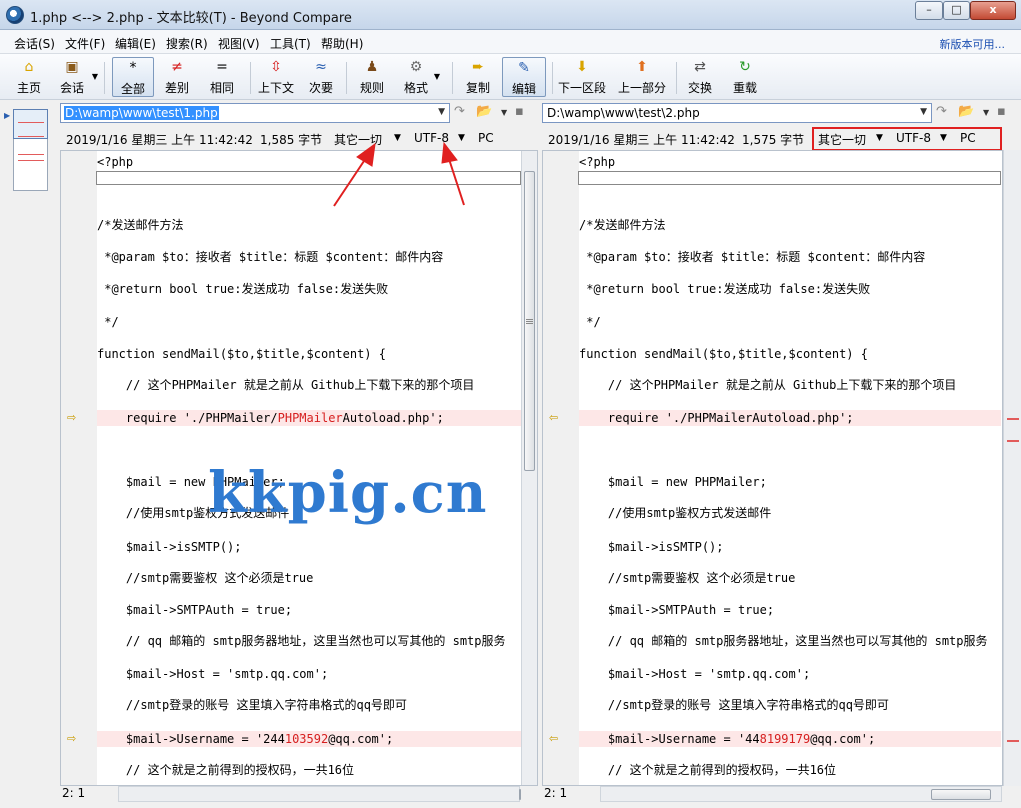 The width and height of the screenshot is (1021, 808). Describe the element at coordinates (737, 113) in the screenshot. I see `right-path-input: D:\wamp\www\test\2.php ▼` at that location.